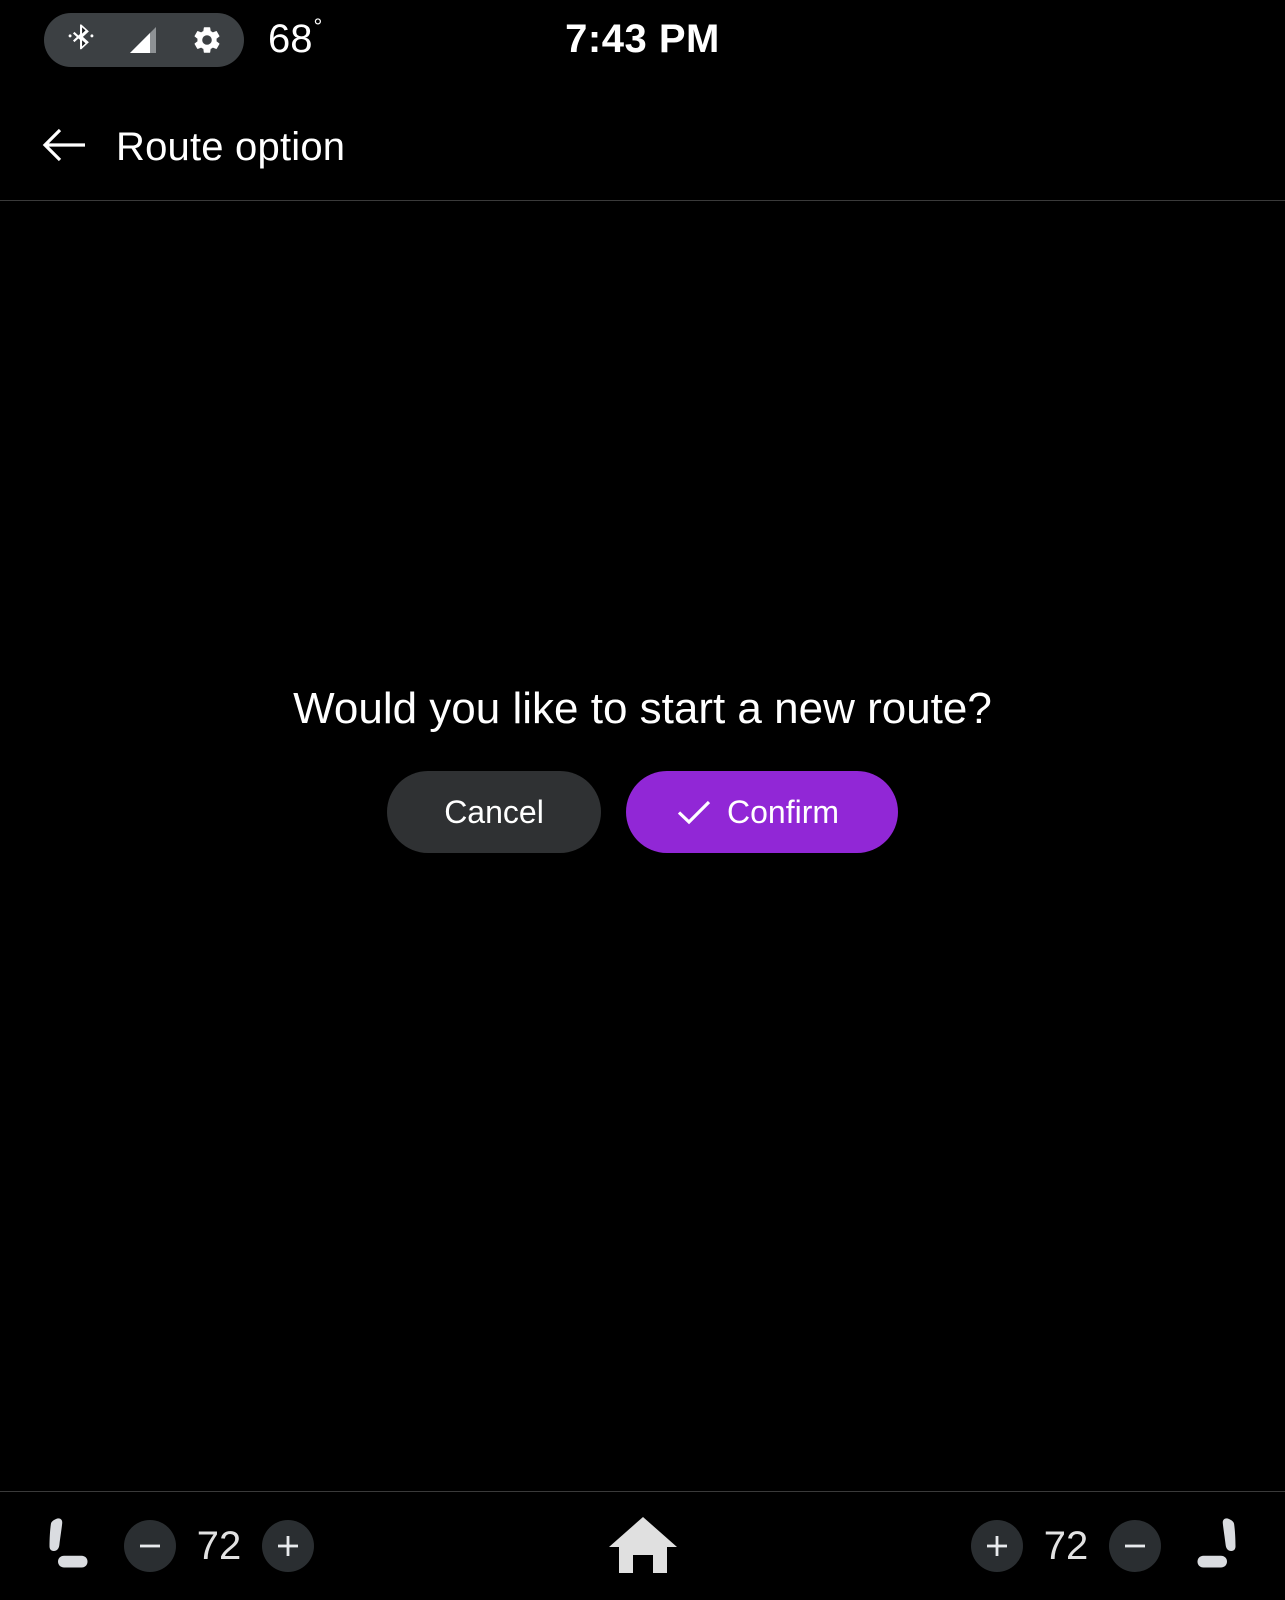 This screenshot has width=1285, height=1600. What do you see at coordinates (1220, 1546) in the screenshot?
I see `passenger-seat-icon` at bounding box center [1220, 1546].